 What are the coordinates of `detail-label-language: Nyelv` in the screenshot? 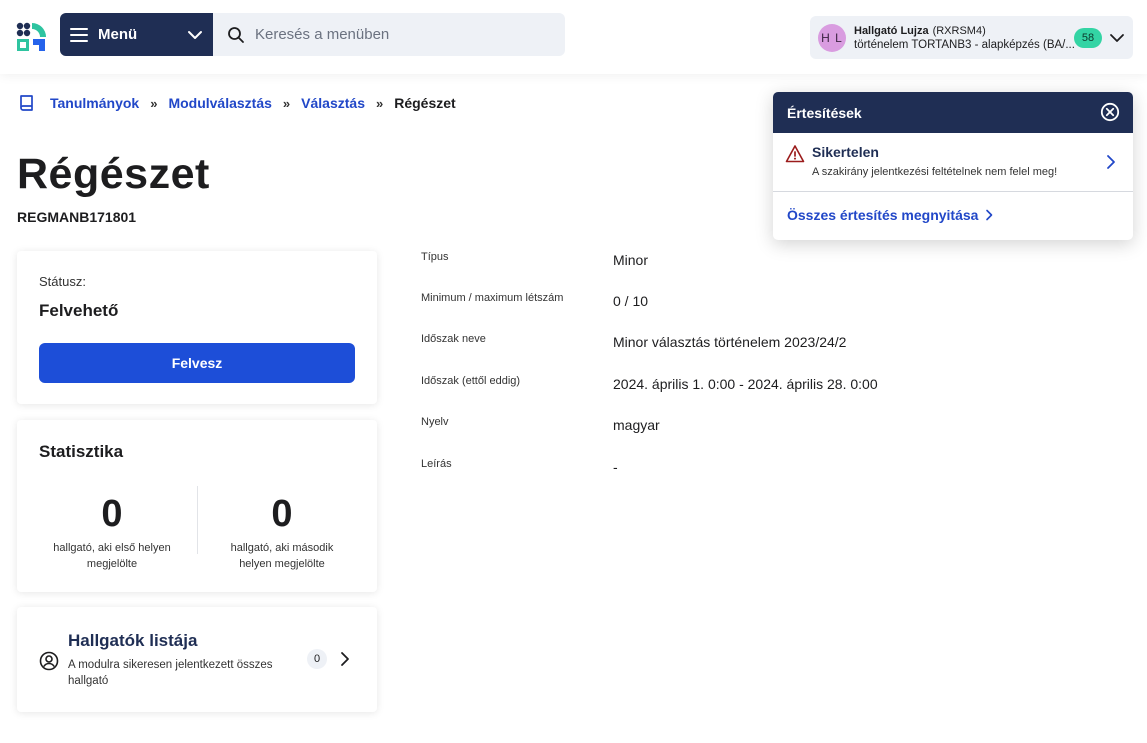 It's located at (435, 422).